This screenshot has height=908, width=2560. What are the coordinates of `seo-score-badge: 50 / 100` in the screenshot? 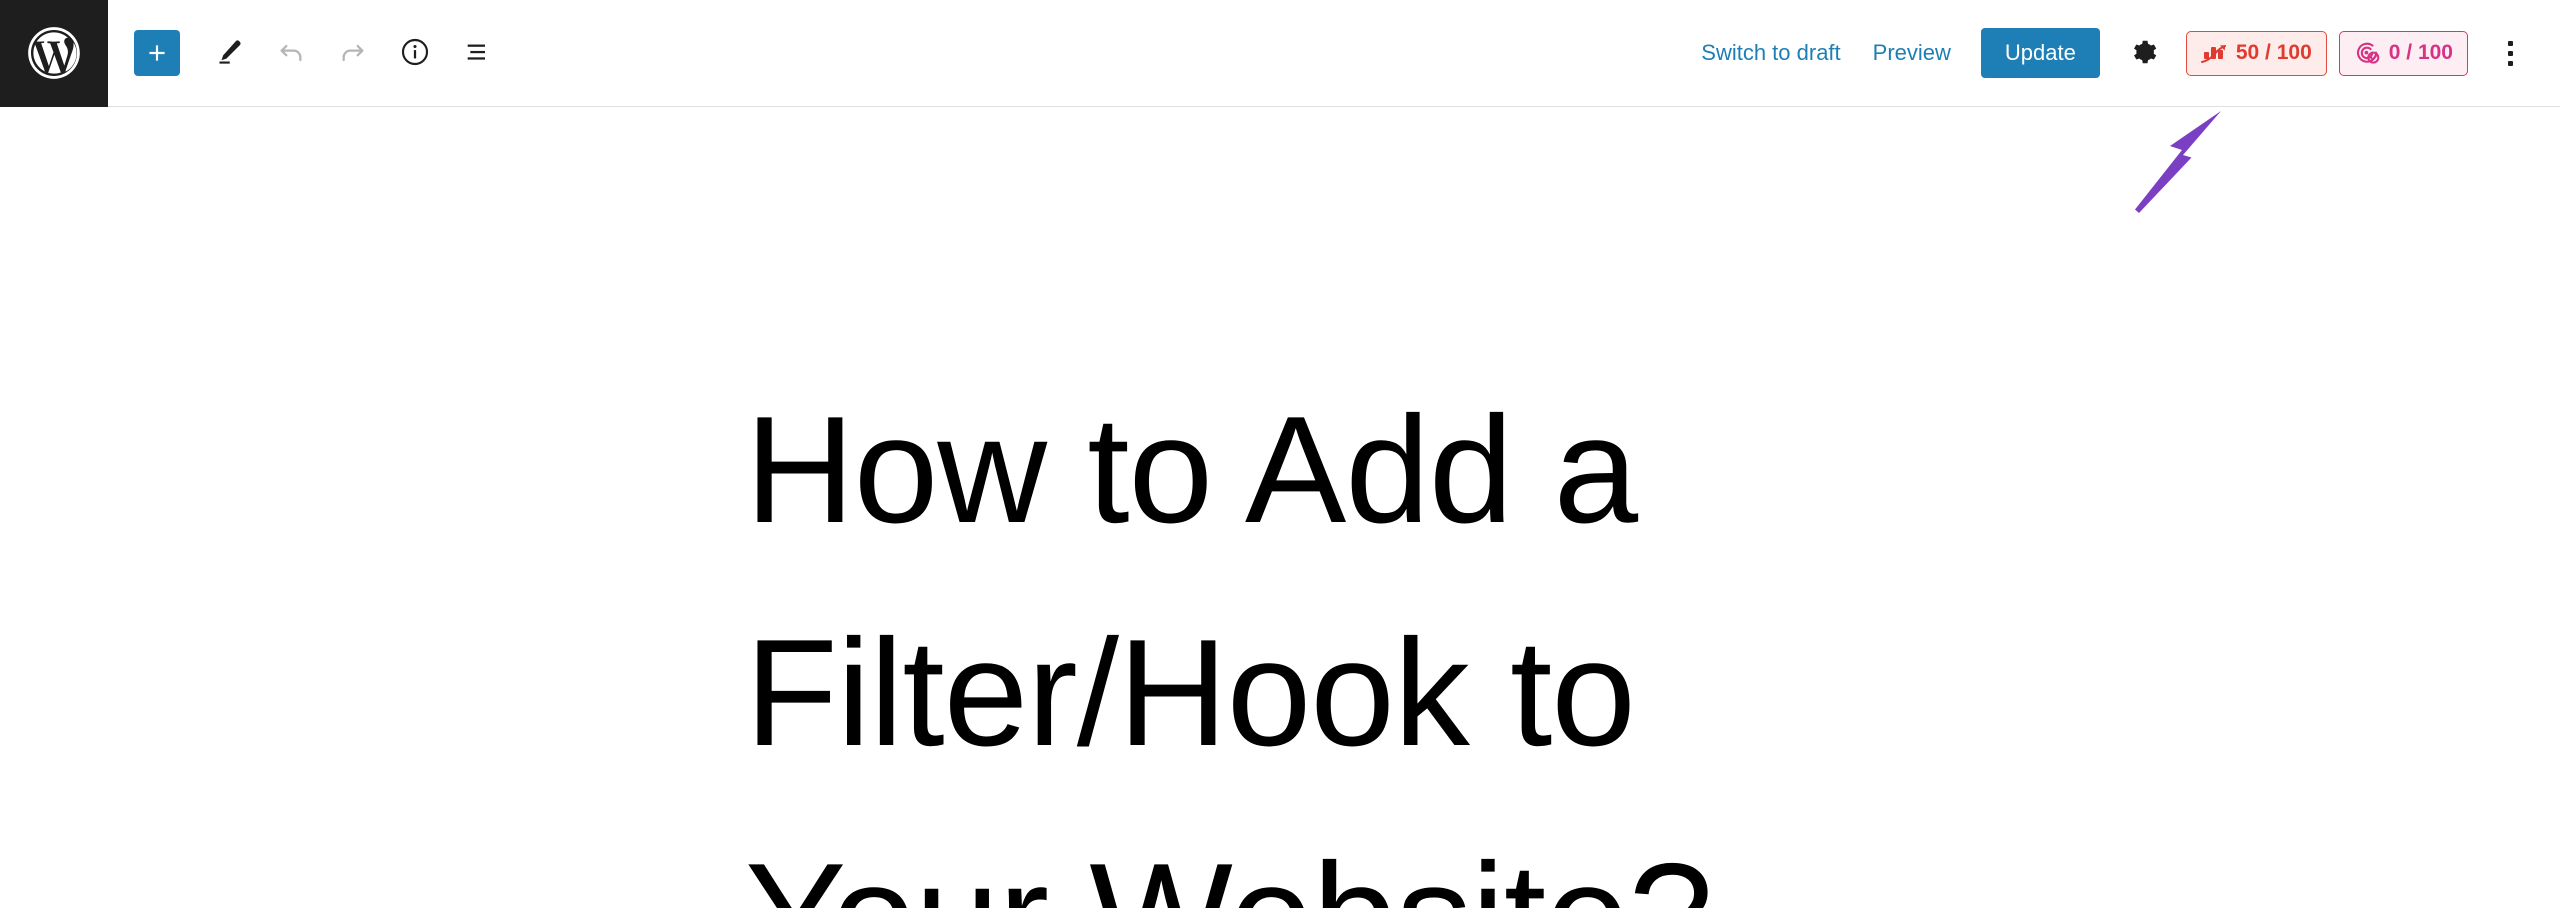 It's located at (2256, 53).